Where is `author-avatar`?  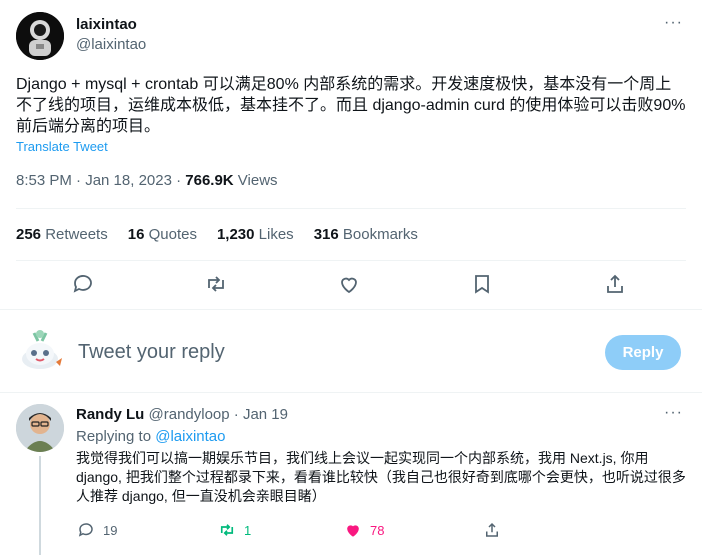 author-avatar is located at coordinates (40, 36).